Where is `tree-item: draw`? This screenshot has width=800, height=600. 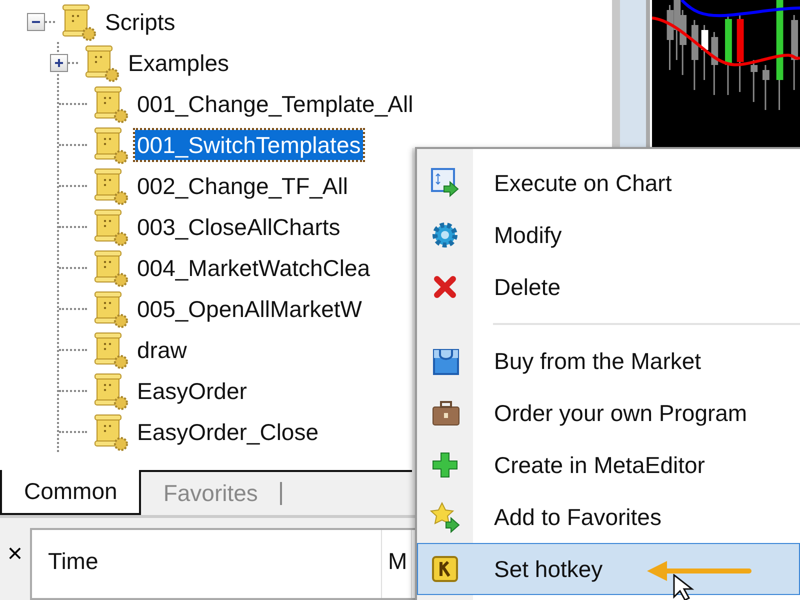
tree-item: draw is located at coordinates (162, 349).